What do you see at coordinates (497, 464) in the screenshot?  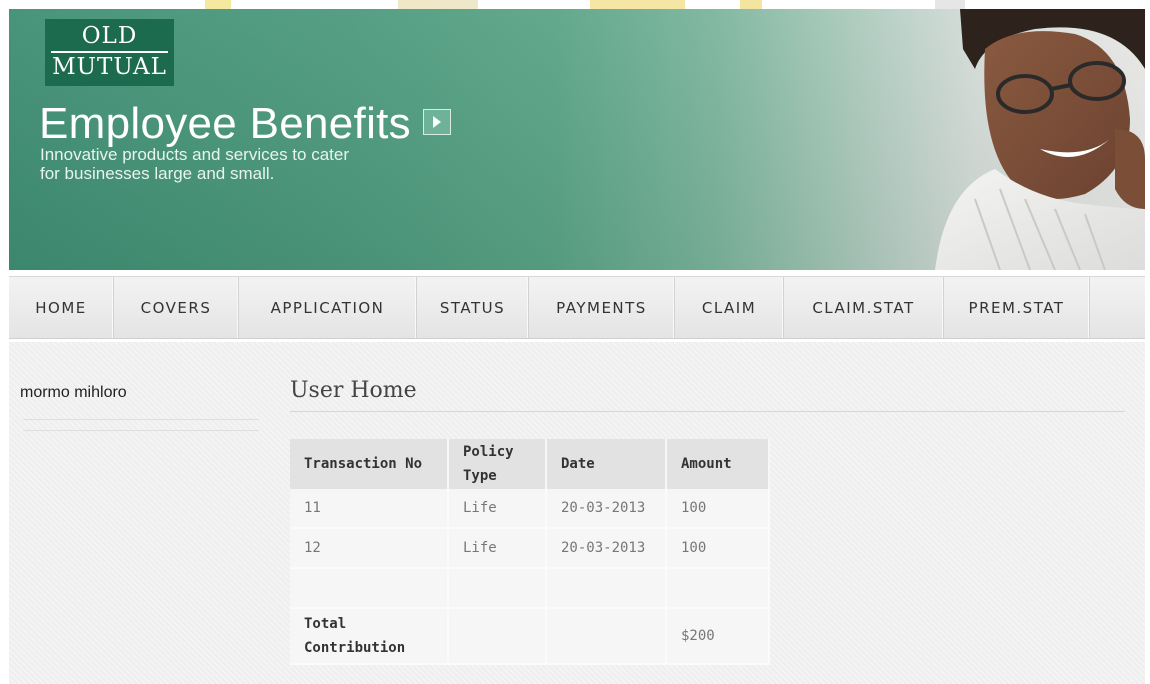 I see `column-header-policy-type: Policy Type` at bounding box center [497, 464].